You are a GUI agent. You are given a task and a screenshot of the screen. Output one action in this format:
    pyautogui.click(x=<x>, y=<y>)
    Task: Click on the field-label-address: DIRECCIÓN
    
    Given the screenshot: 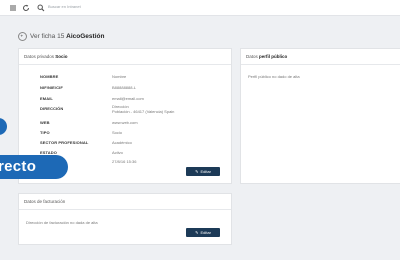 What is the action you would take?
    pyautogui.click(x=52, y=108)
    